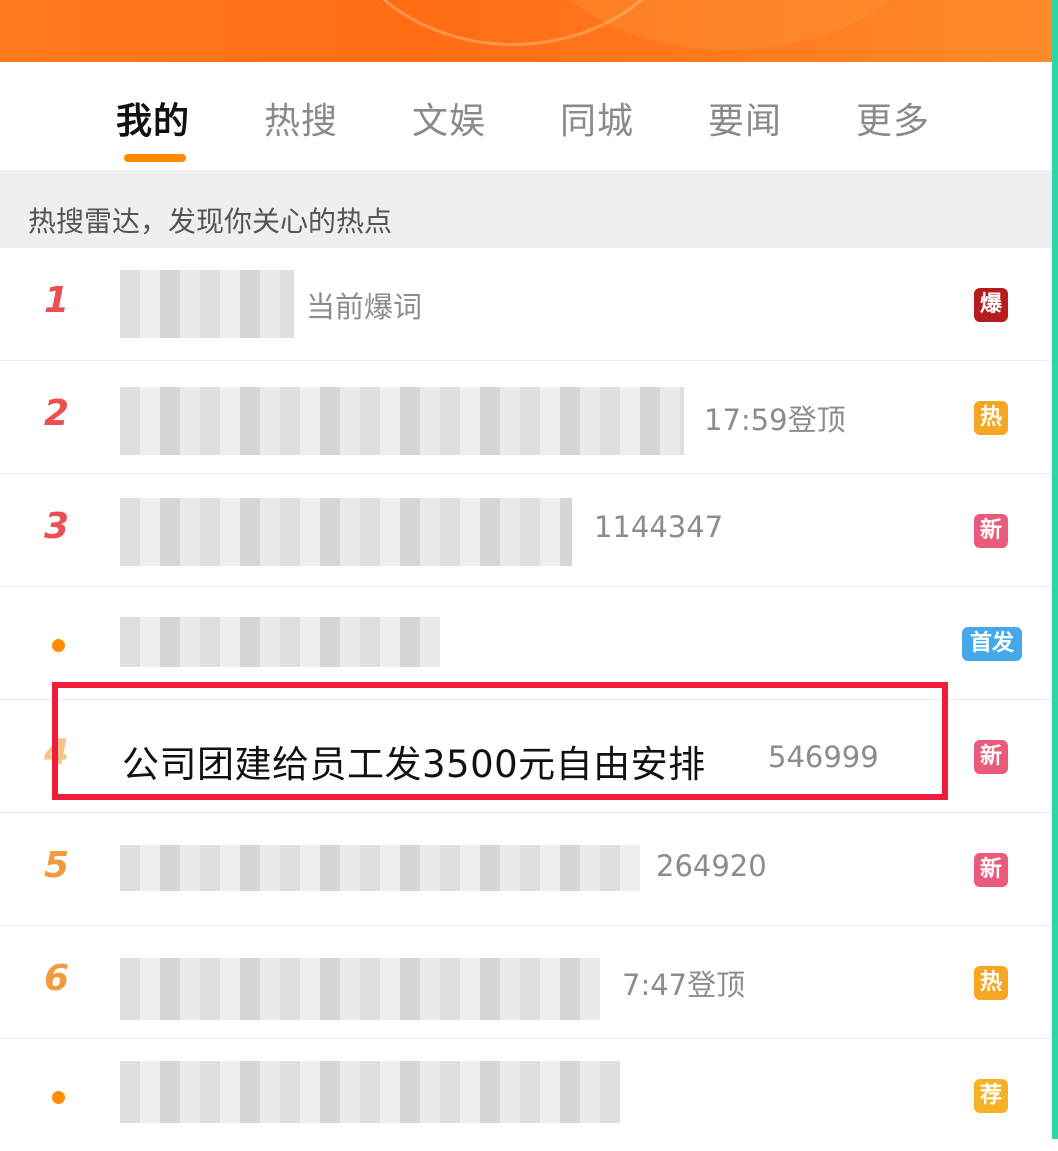  I want to click on edge-strip, so click(1055, 569).